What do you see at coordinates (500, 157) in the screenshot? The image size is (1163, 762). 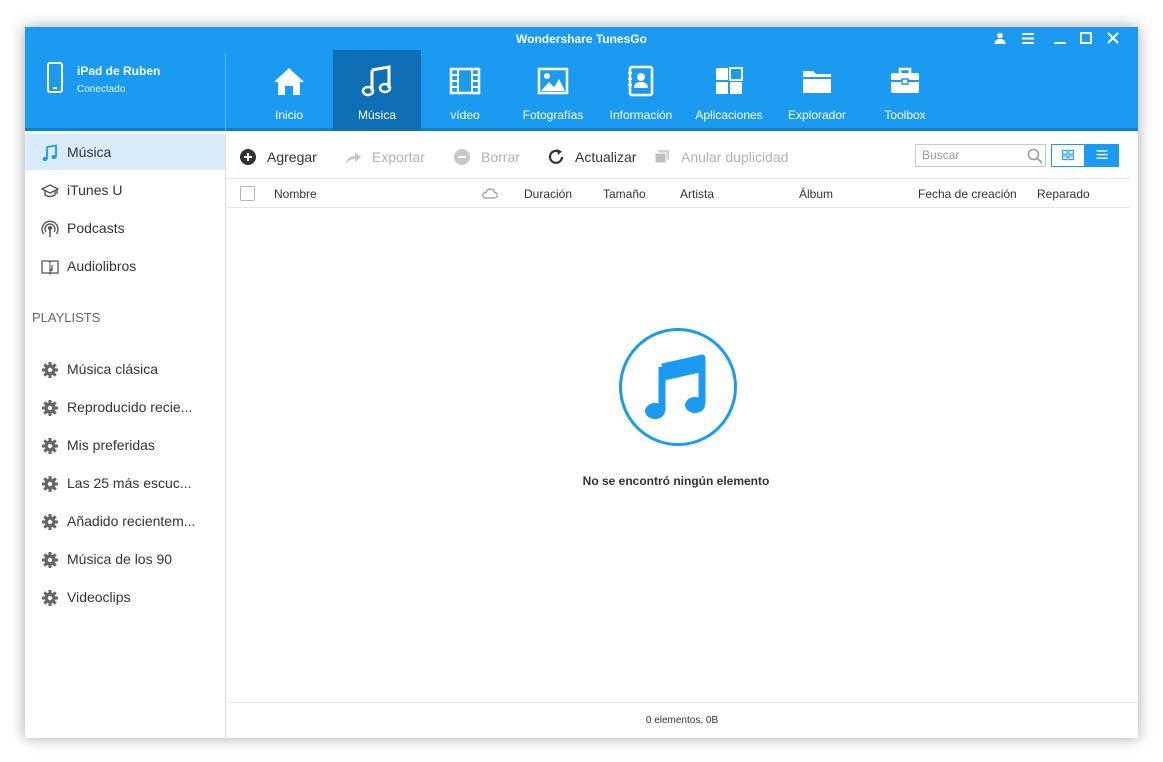 I see `delete-label: Borrar` at bounding box center [500, 157].